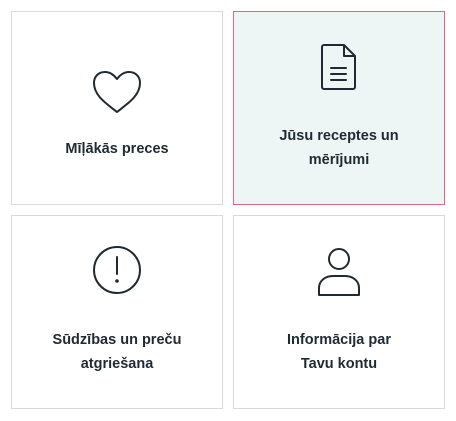  I want to click on document-icon, so click(338, 67).